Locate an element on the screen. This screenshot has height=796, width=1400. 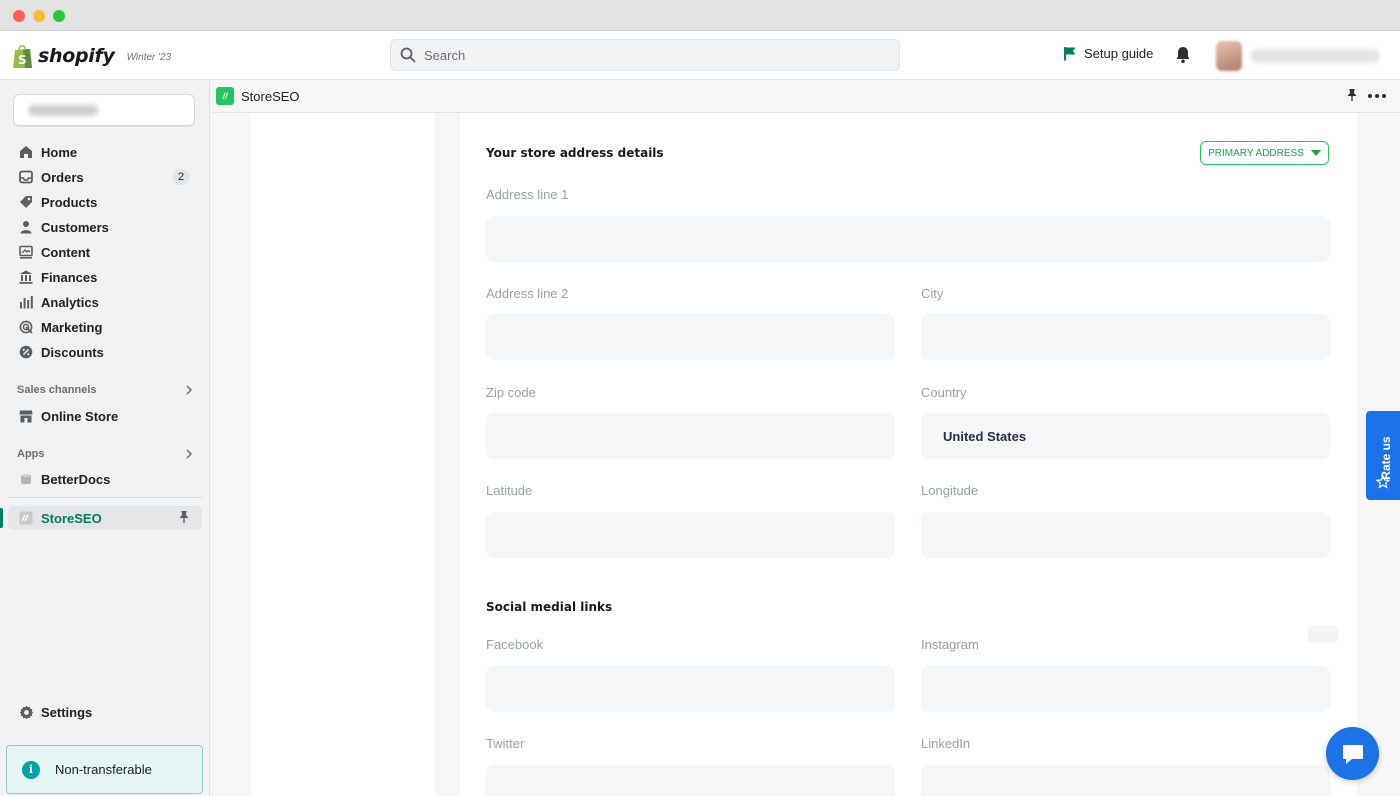
sales-channels-label: Sales channels is located at coordinates (57, 390).